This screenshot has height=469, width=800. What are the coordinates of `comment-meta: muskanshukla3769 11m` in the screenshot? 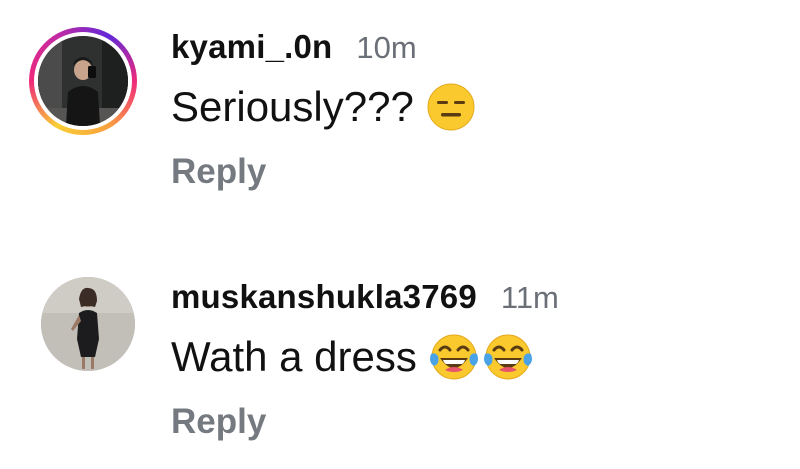 It's located at (365, 297).